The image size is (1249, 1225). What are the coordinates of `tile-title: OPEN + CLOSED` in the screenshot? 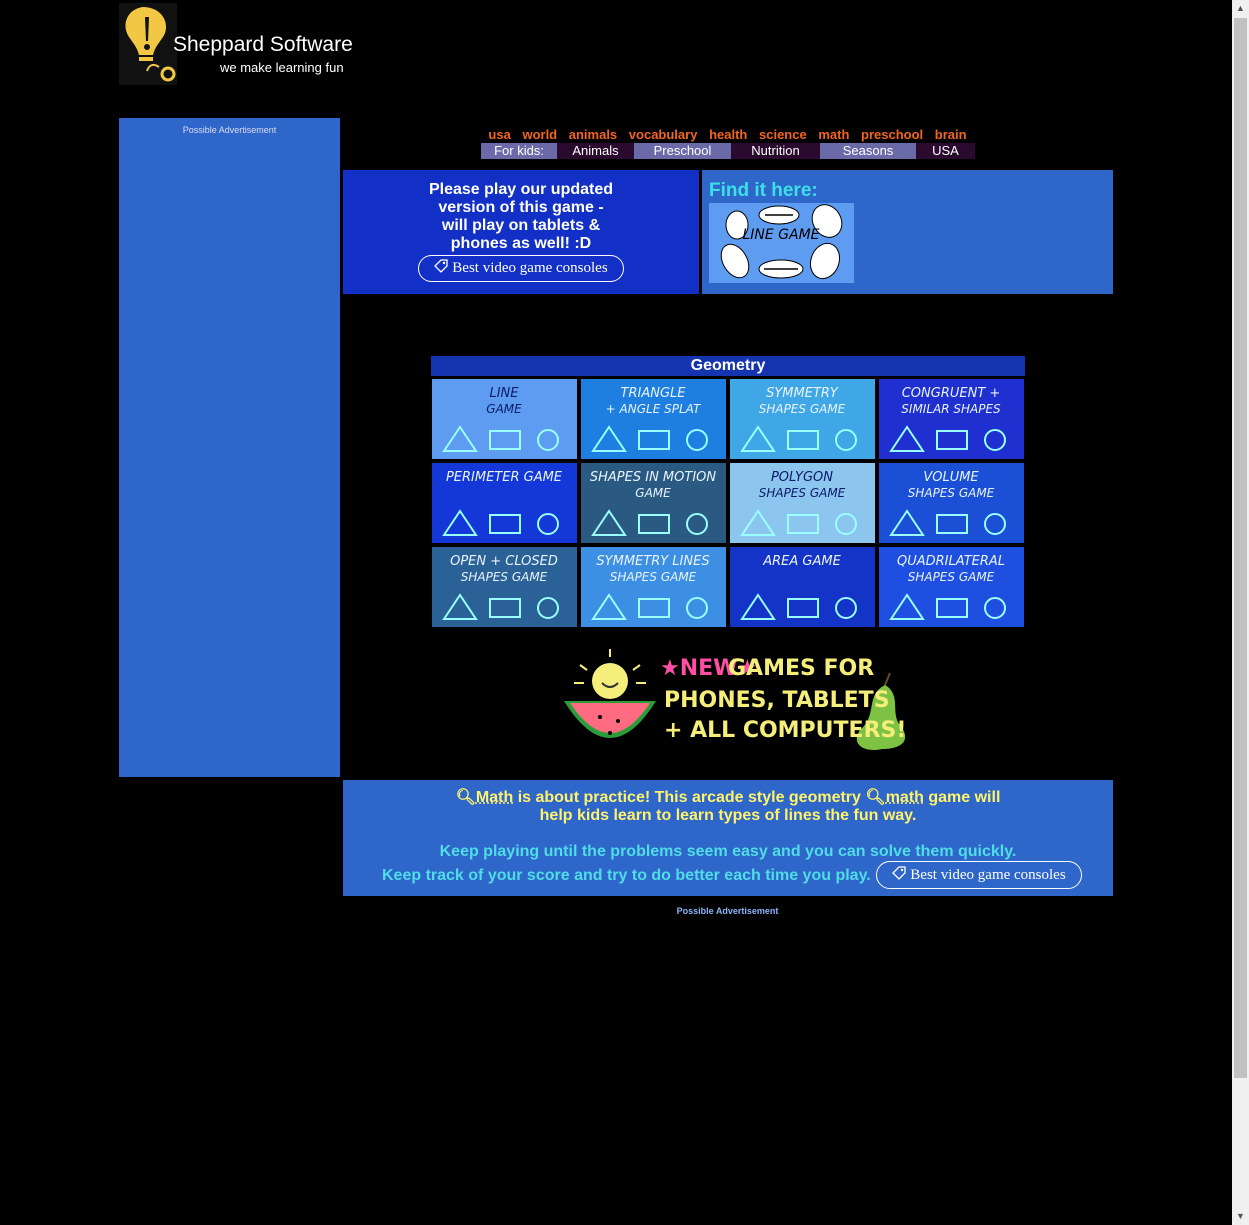 It's located at (504, 561).